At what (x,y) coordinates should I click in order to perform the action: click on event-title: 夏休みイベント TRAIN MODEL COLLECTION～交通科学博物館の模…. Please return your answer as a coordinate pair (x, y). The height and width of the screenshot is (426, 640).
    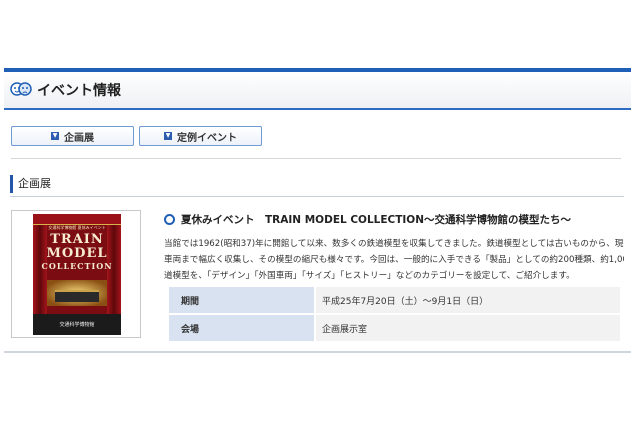
    Looking at the image, I should click on (367, 219).